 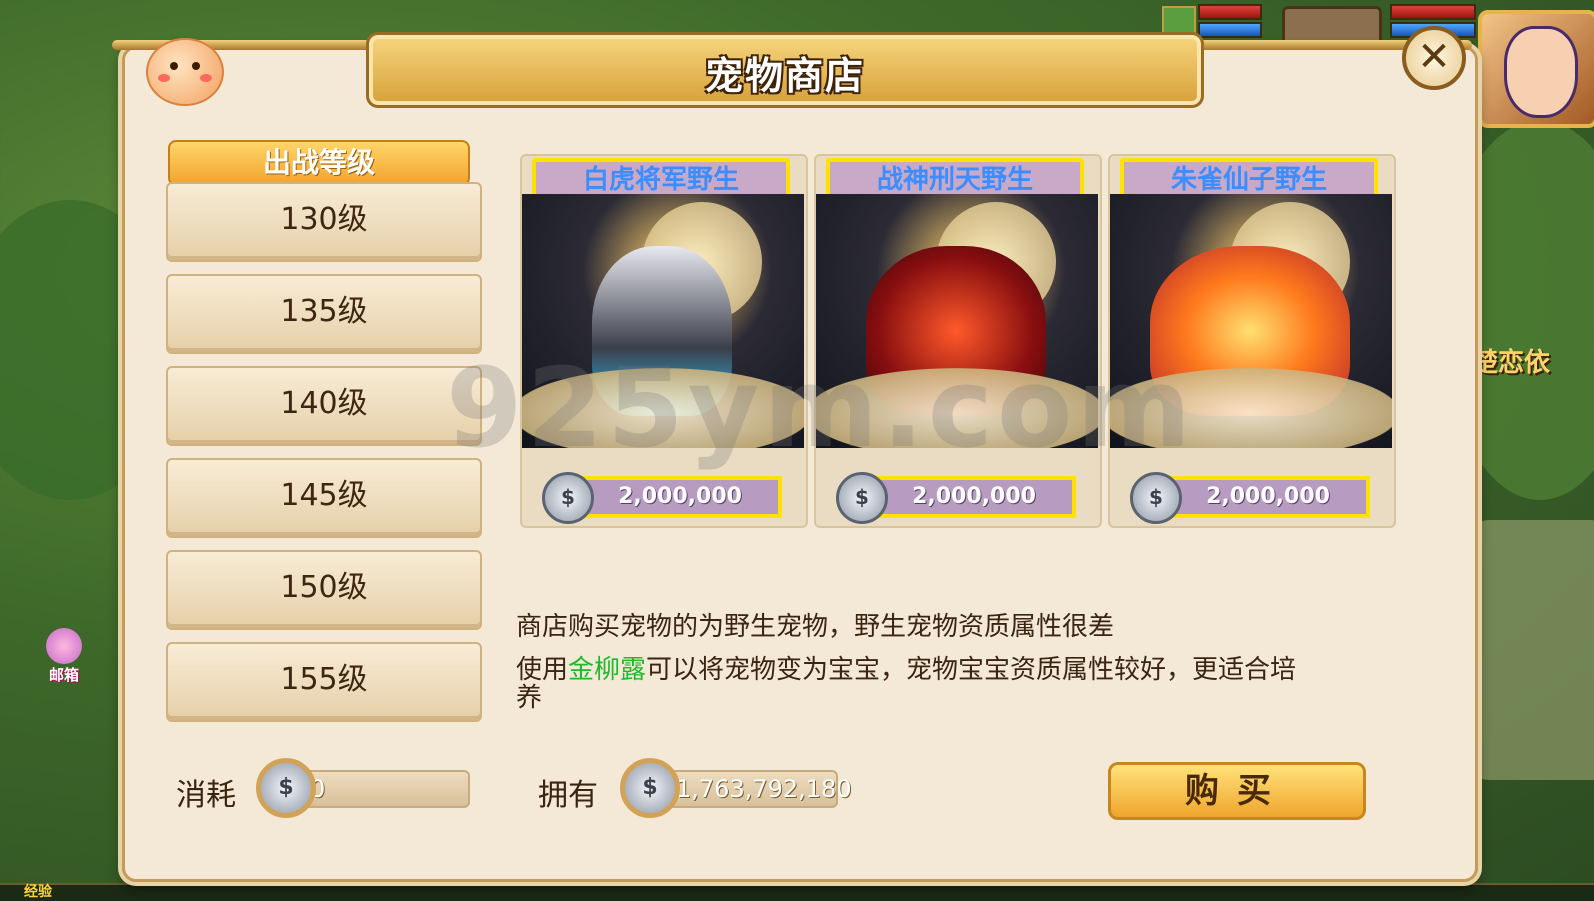 I want to click on own-value: 1,763,792,180, so click(x=755, y=789).